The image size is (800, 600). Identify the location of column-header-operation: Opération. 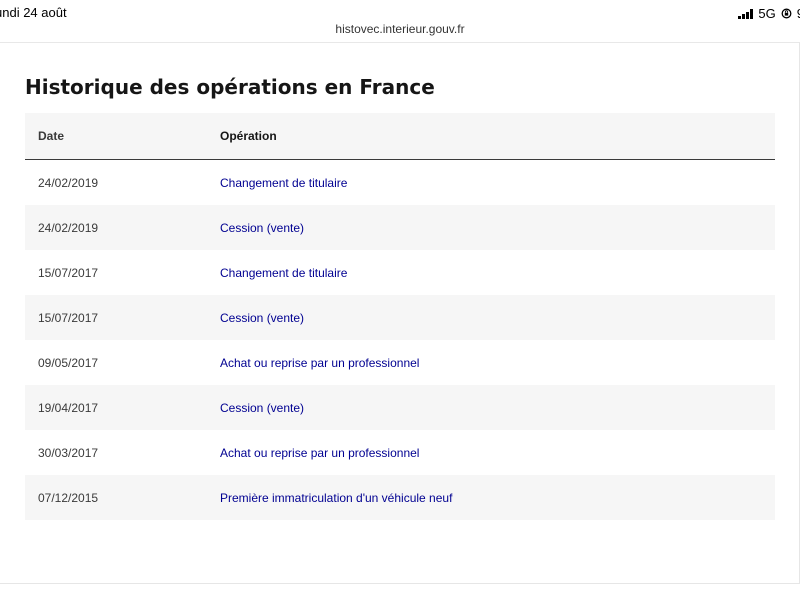
(248, 136).